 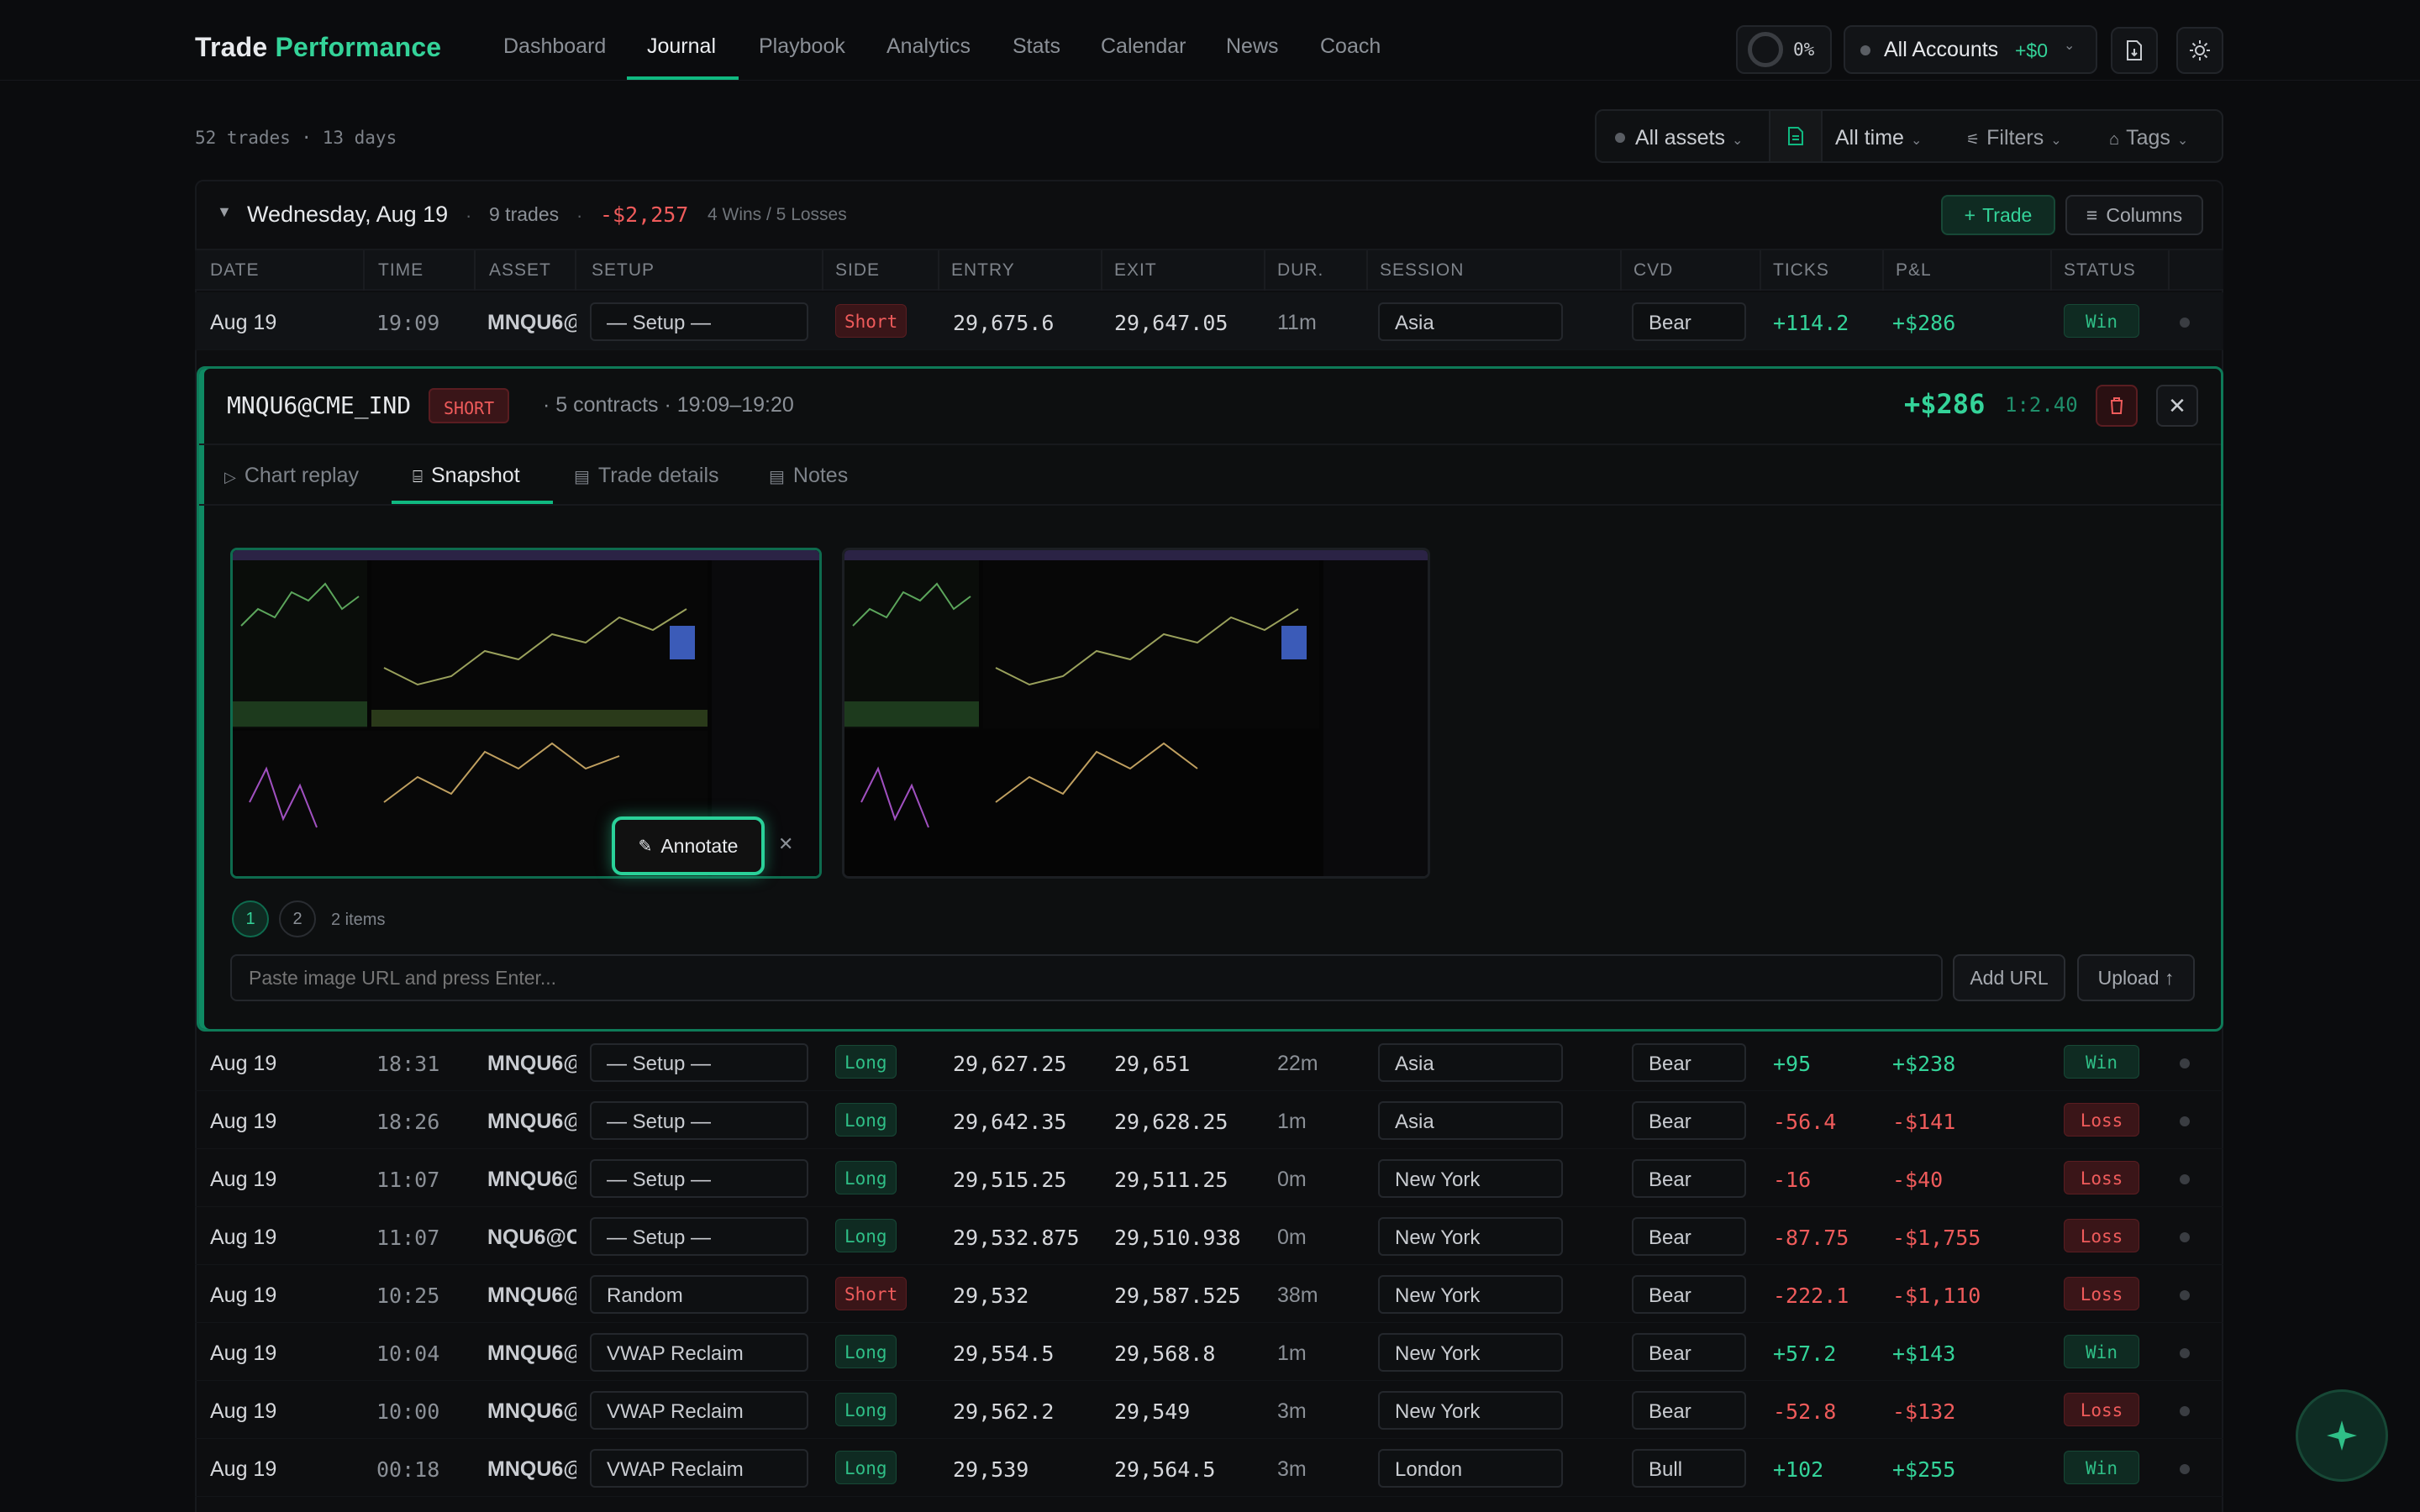 What do you see at coordinates (2136, 977) in the screenshot?
I see `upload-button: Upload ↑` at bounding box center [2136, 977].